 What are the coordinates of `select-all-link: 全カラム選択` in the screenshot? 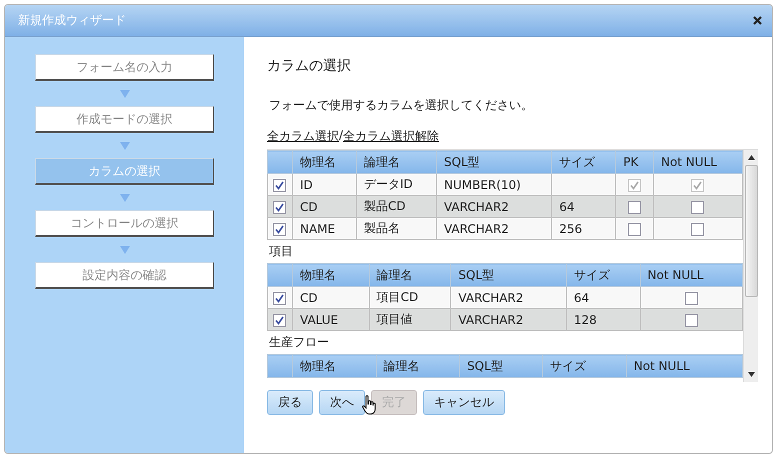 It's located at (303, 136).